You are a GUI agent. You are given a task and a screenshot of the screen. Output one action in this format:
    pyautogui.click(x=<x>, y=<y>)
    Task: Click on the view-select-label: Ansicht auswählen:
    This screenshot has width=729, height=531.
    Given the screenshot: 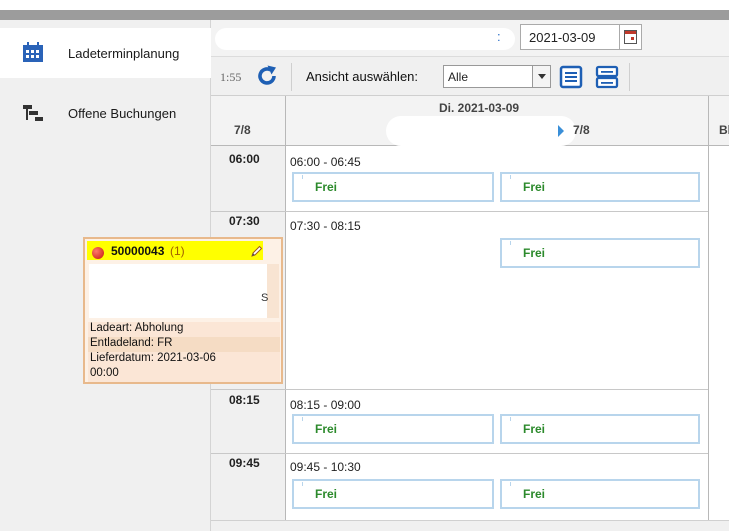 What is the action you would take?
    pyautogui.click(x=362, y=76)
    